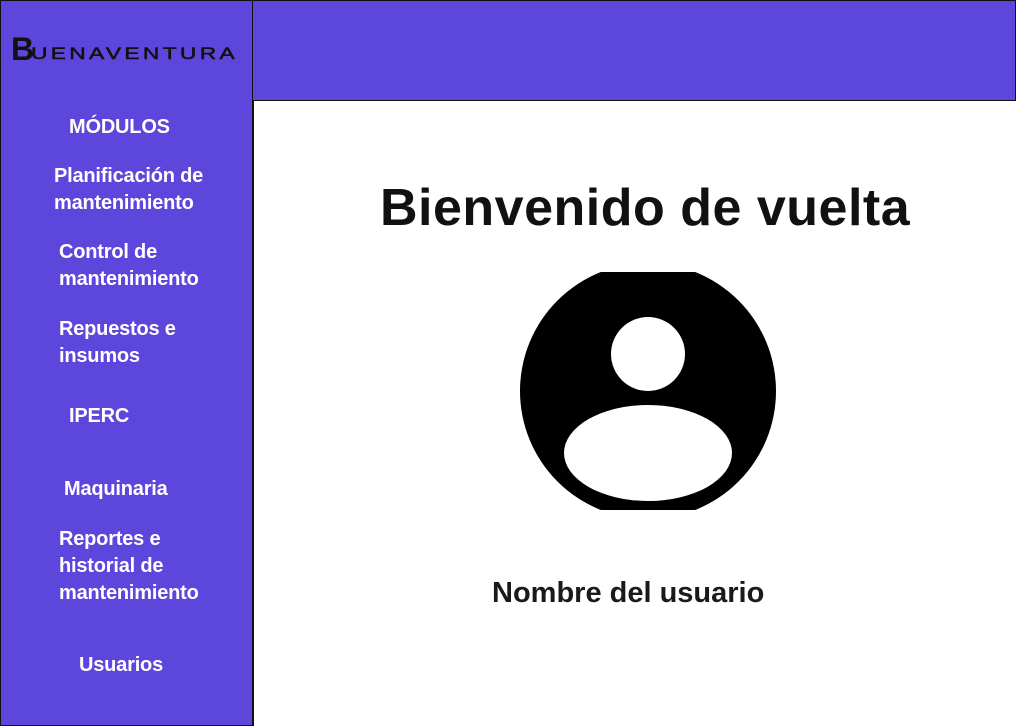  I want to click on sidebar-heading: MÓDULOS, so click(119, 127).